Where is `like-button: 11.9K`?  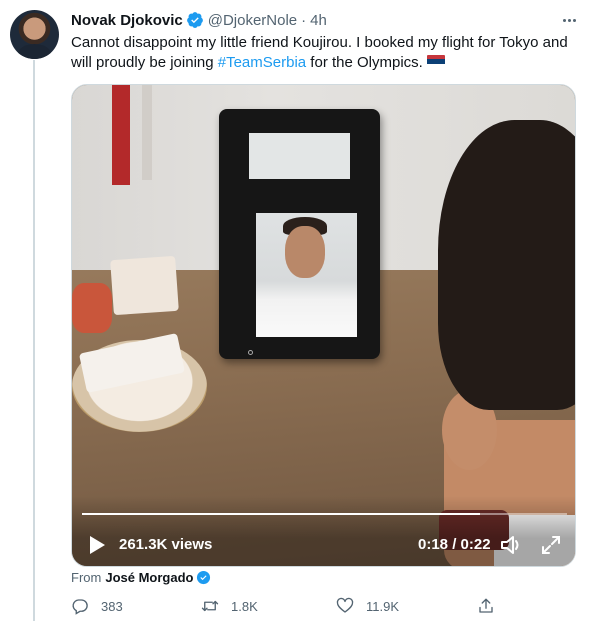 like-button: 11.9K is located at coordinates (367, 606).